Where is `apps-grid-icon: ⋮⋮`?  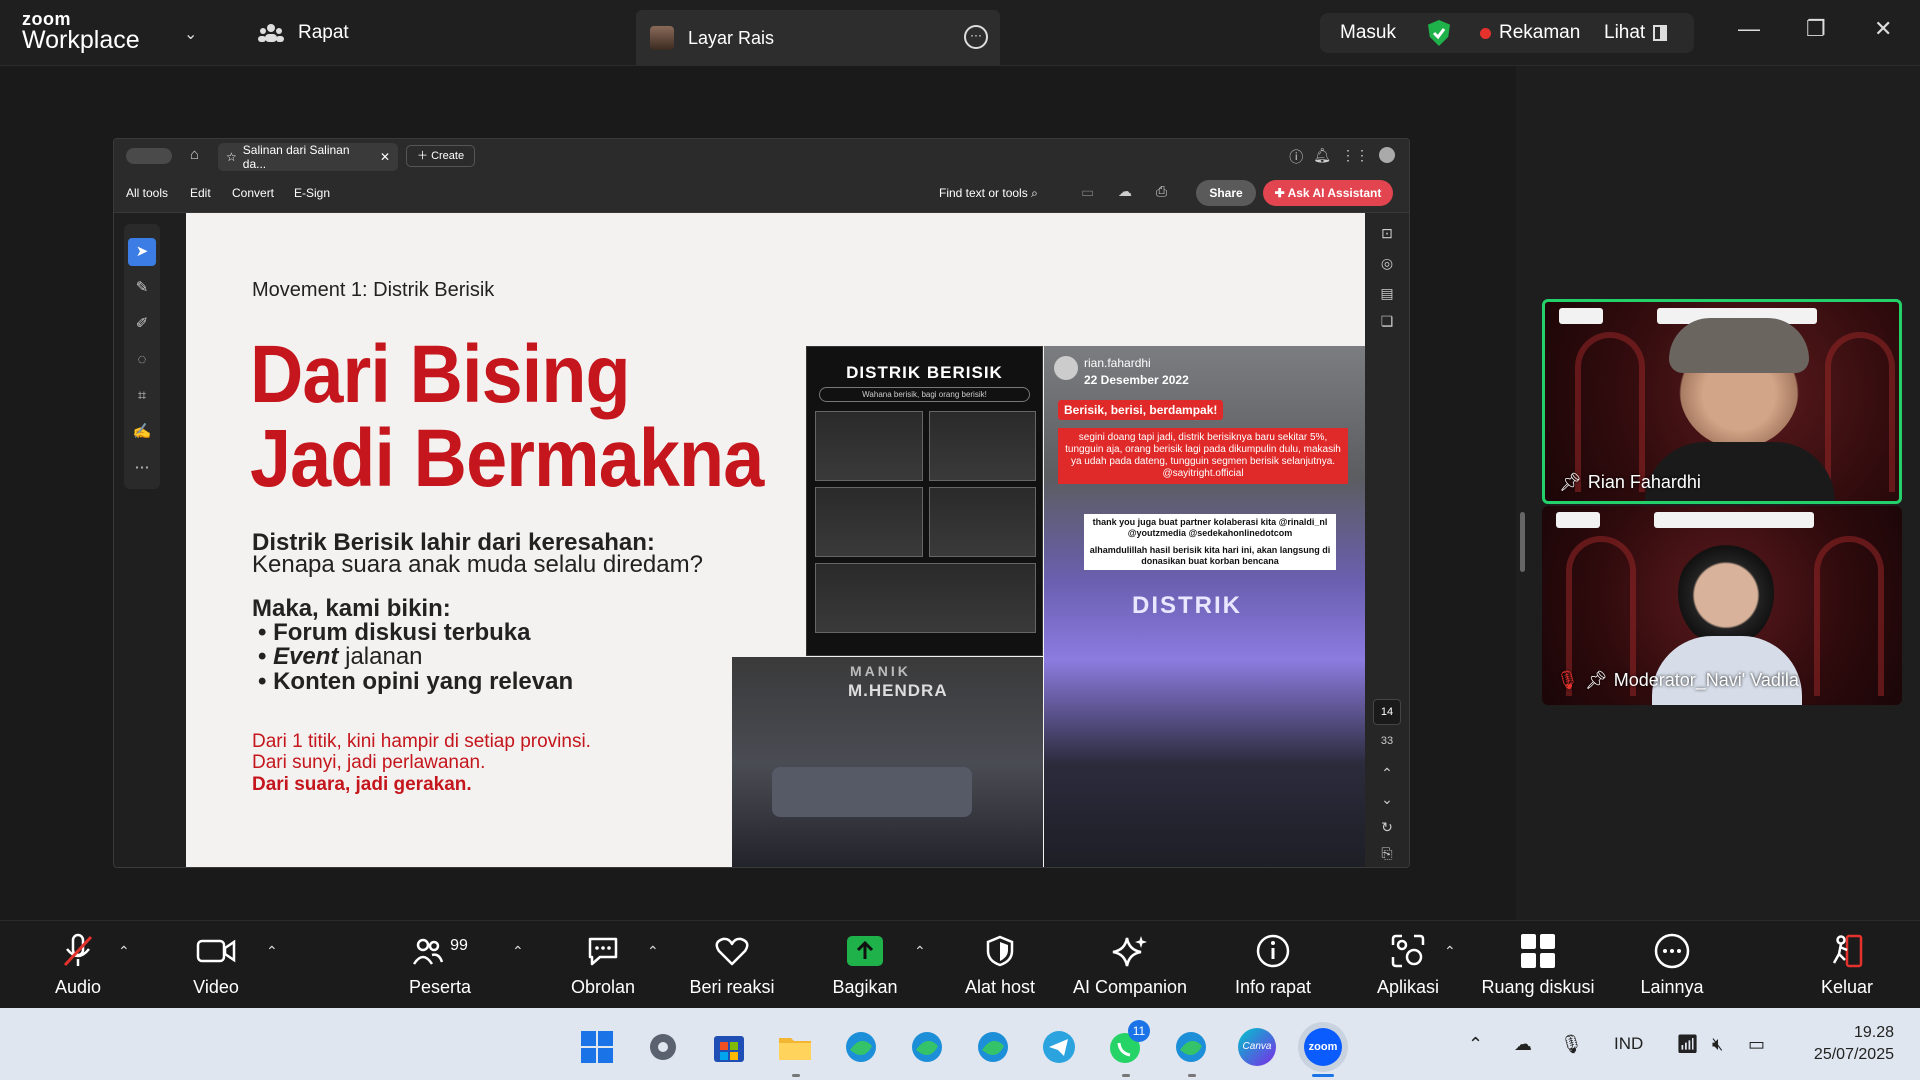 apps-grid-icon: ⋮⋮ is located at coordinates (1355, 157).